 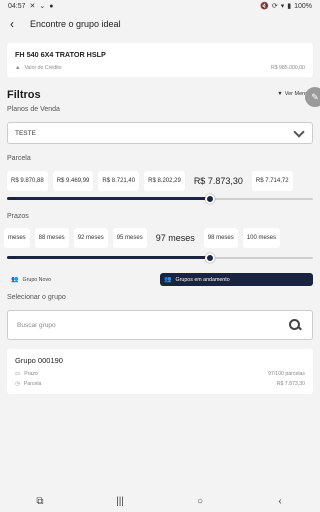 I want to click on close-icon: ✕, so click(x=32, y=6).